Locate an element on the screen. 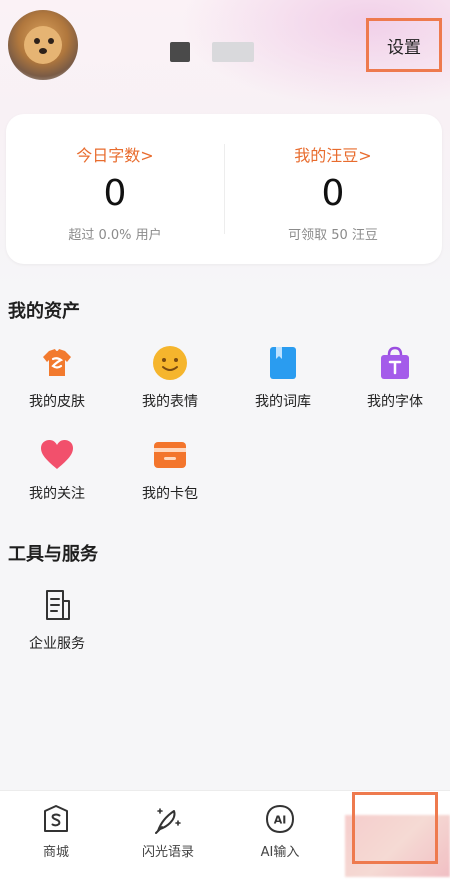 This screenshot has height=881, width=450. avatar-nose is located at coordinates (43, 51).